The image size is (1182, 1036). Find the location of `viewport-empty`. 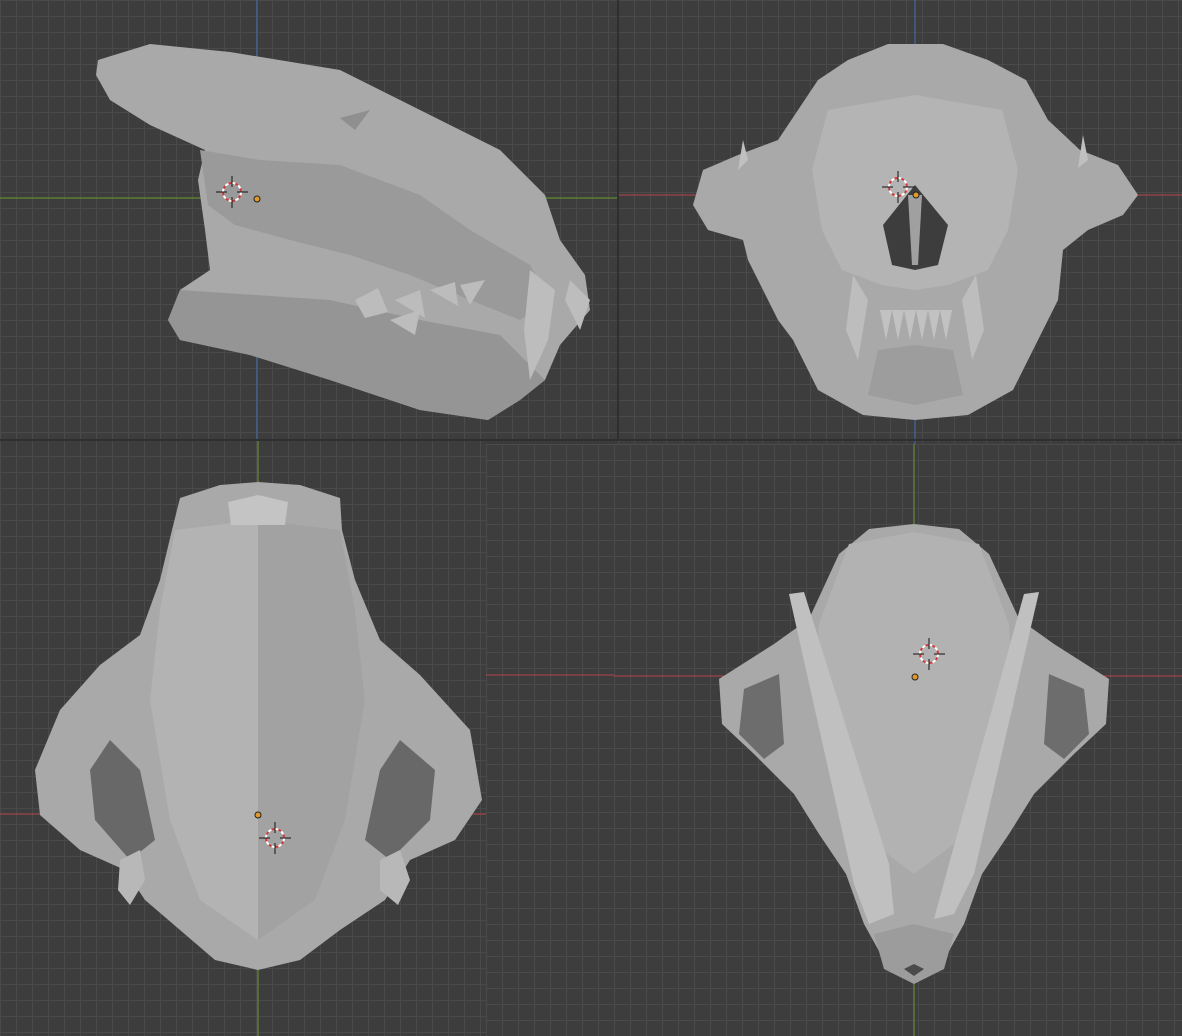

viewport-empty is located at coordinates (550, 740).